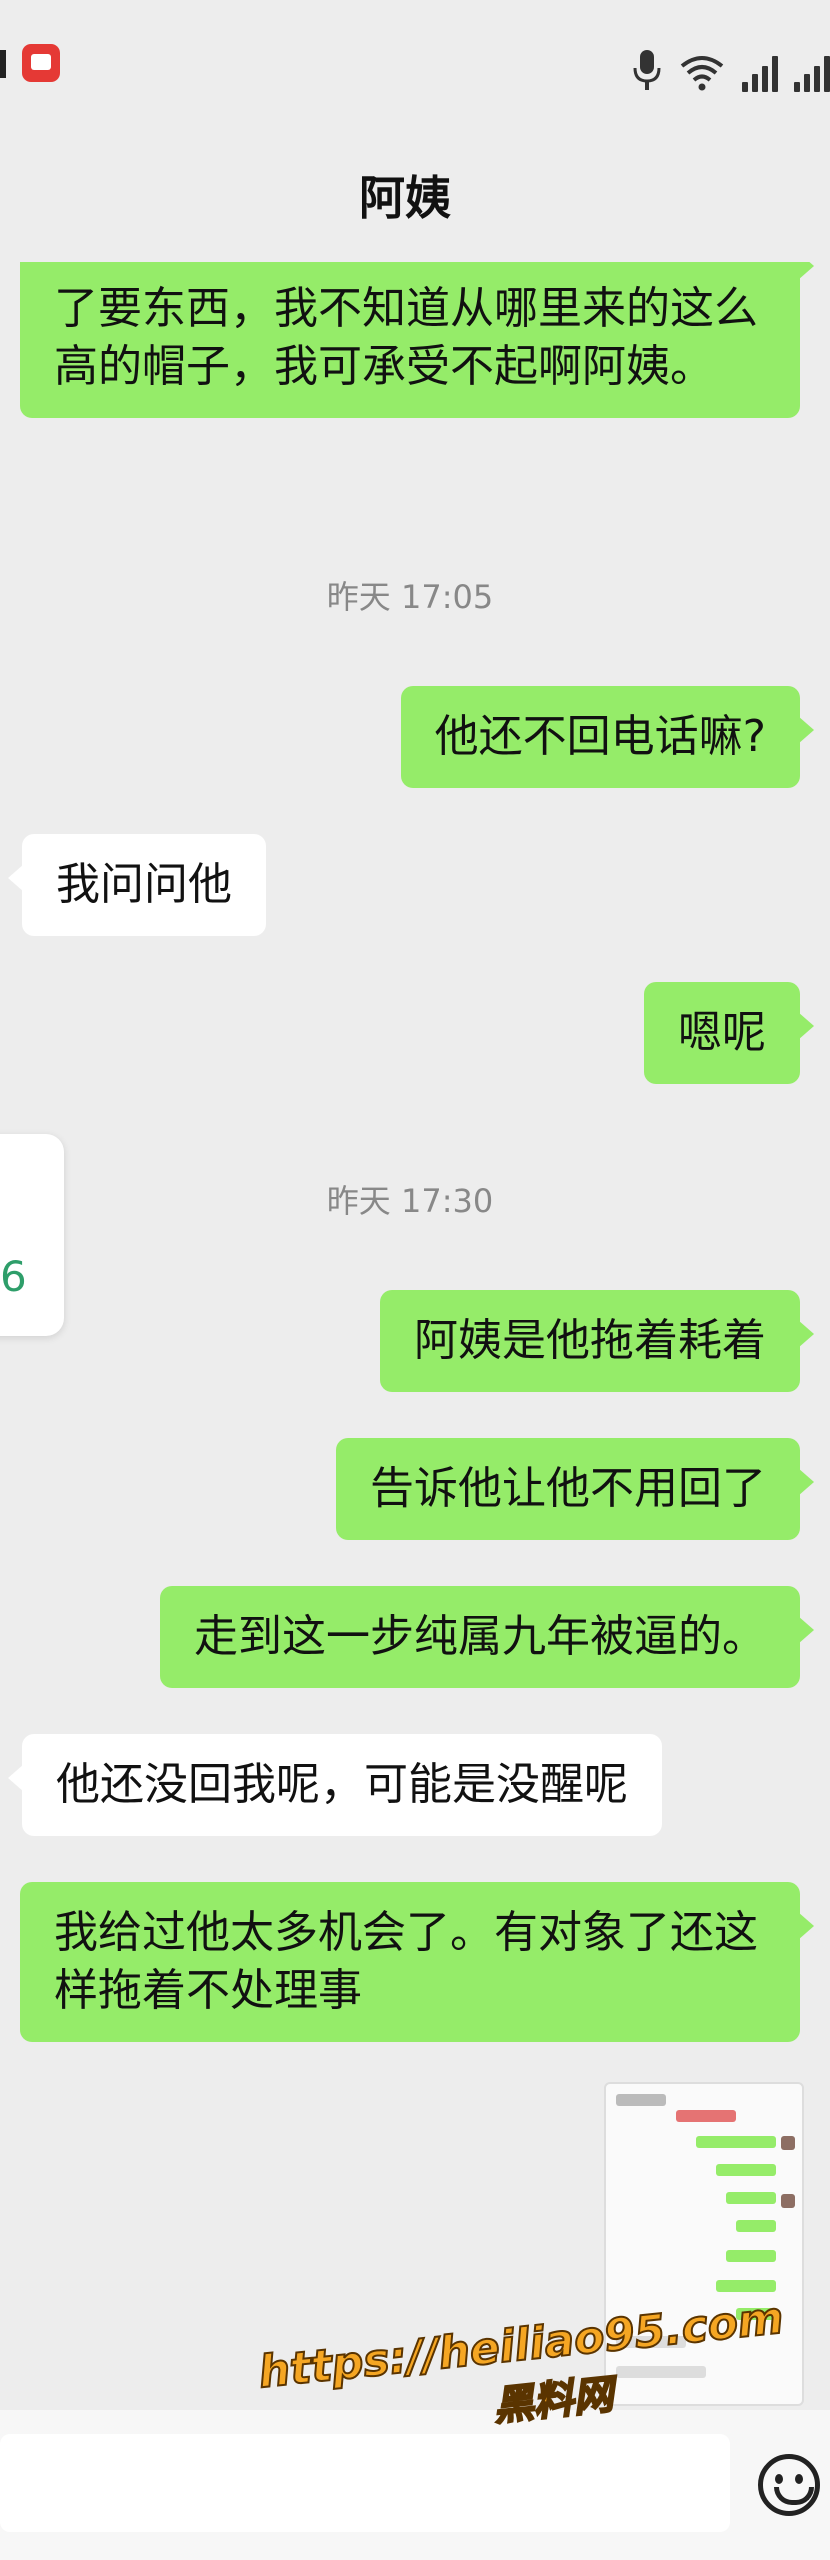  I want to click on message-text: 我给过他太多机会了。有对象了还这样拖着不处理事, so click(406, 1961).